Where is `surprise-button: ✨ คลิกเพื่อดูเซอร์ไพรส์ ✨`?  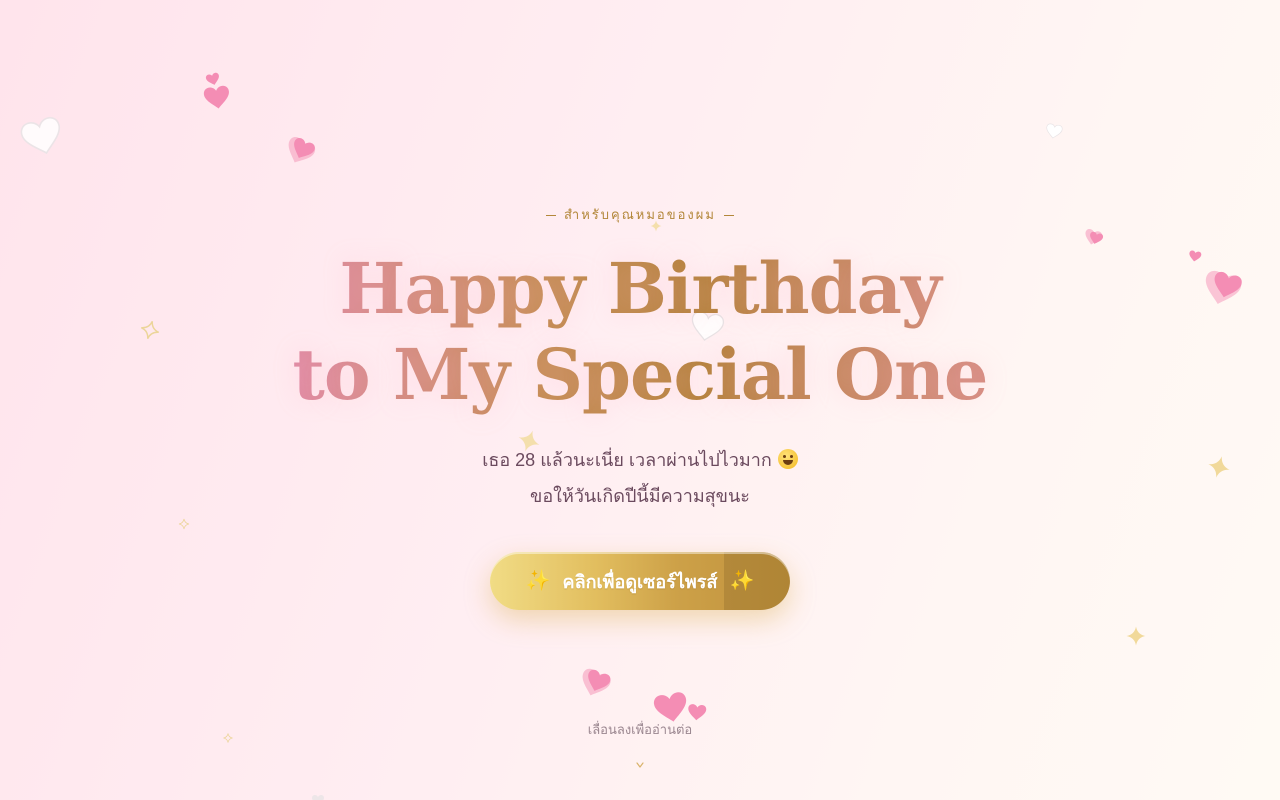
surprise-button: ✨ คลิกเพื่อดูเซอร์ไพรส์ ✨ is located at coordinates (640, 581).